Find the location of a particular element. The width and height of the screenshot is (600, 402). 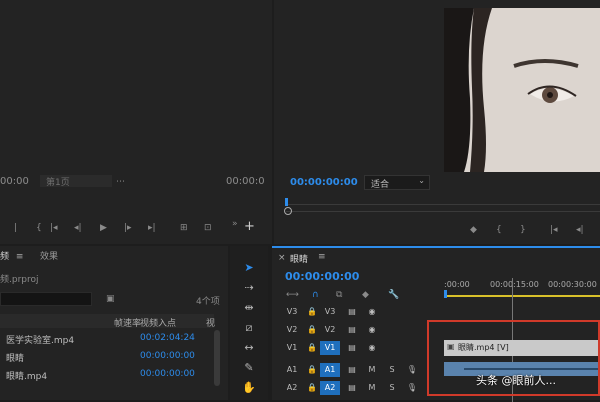

track-header-v3: V3 🔒 V3 ▤ ◉ is located at coordinates (357, 314).